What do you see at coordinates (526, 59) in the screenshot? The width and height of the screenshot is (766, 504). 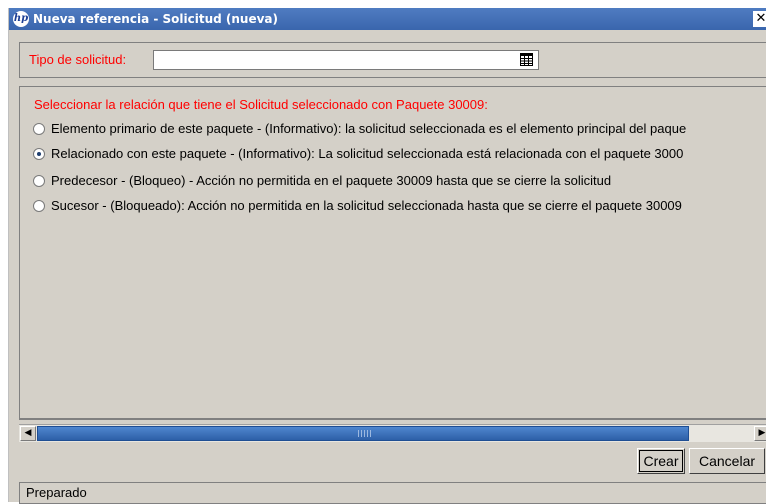 I see `calendar-grid-icon` at bounding box center [526, 59].